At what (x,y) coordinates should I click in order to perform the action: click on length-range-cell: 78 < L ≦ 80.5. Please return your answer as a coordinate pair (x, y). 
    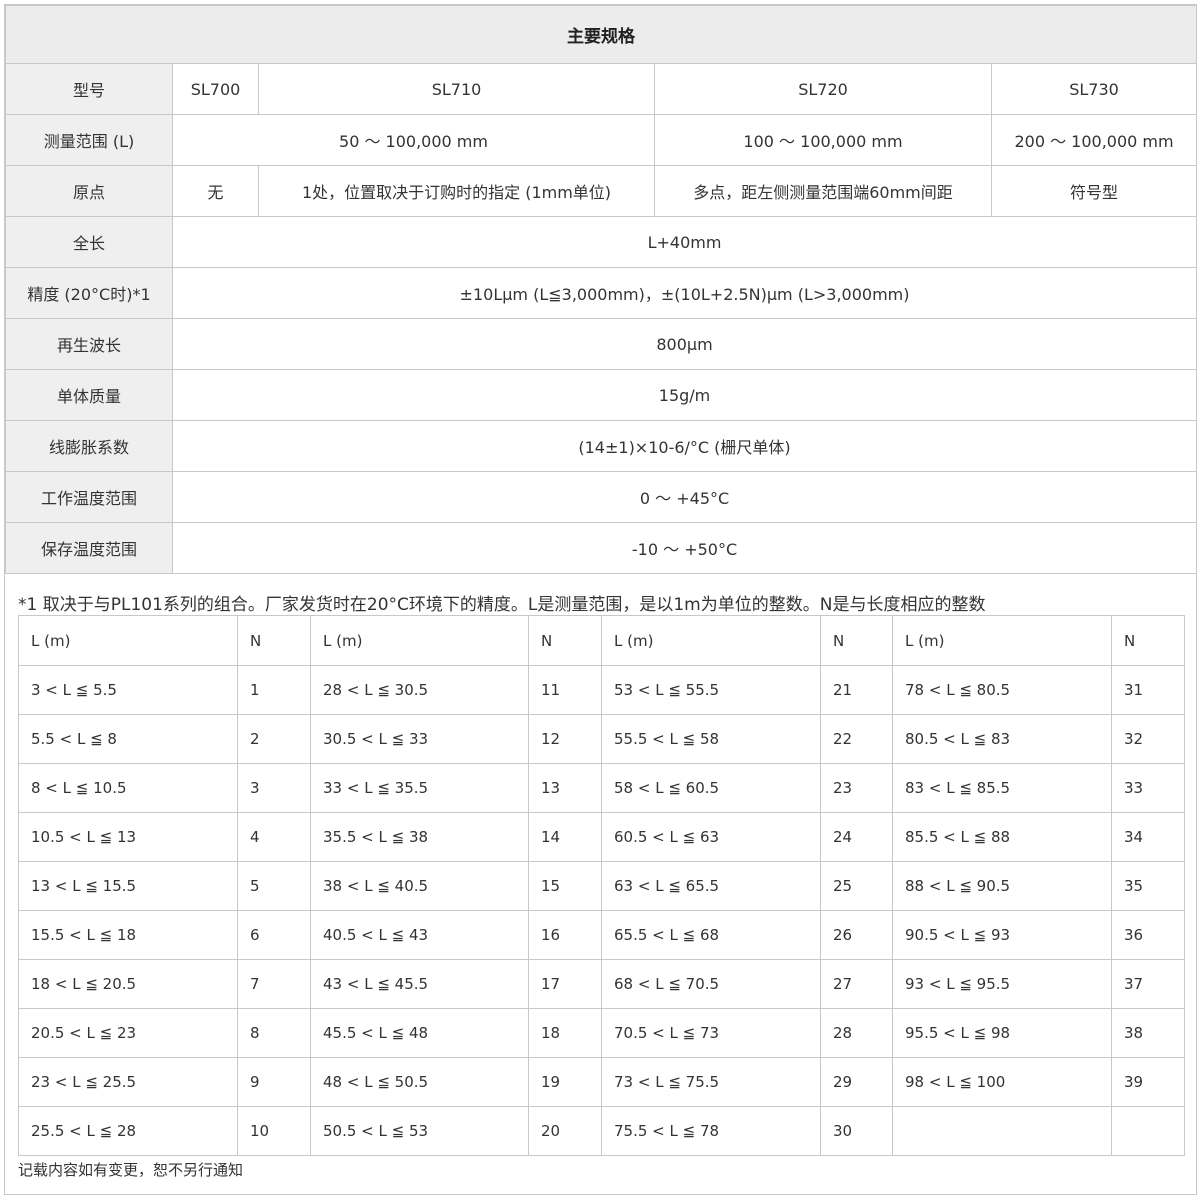
    Looking at the image, I should click on (1002, 690).